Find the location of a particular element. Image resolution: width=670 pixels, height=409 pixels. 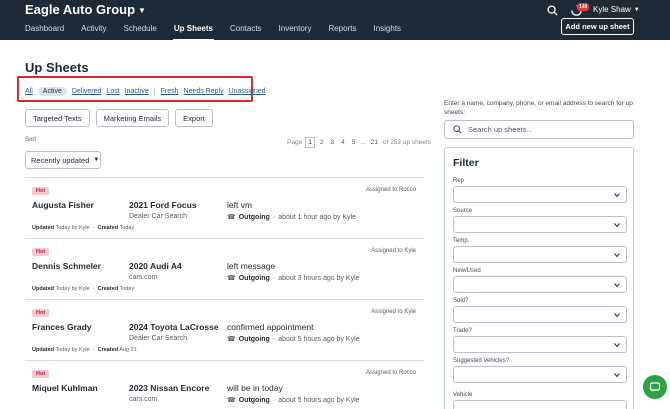

vehicle-name: 2020 Audi A4 is located at coordinates (155, 266).